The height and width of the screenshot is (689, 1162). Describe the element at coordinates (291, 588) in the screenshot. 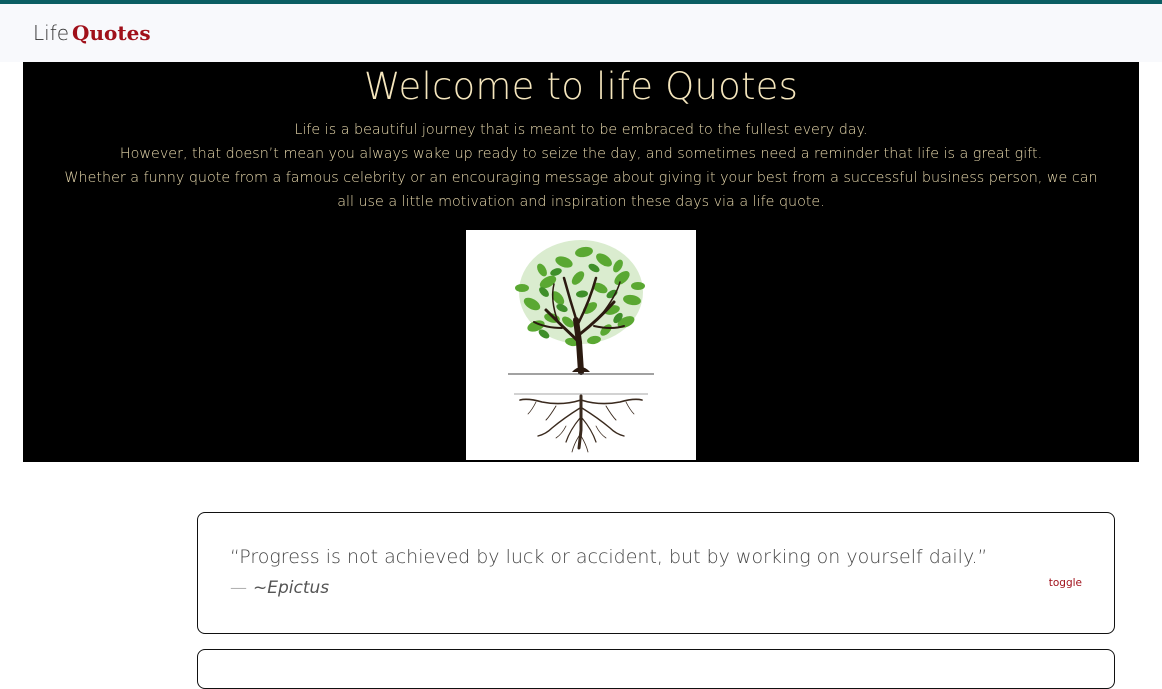

I see `quote-author-name: ~Epictus` at that location.